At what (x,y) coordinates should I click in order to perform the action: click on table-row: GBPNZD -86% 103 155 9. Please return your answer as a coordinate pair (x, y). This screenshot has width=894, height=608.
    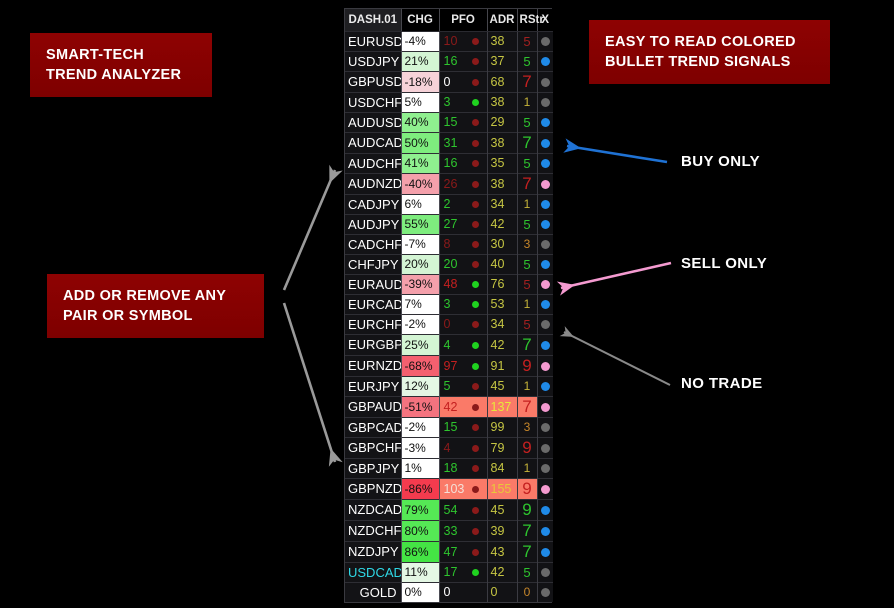
    Looking at the image, I should click on (449, 488).